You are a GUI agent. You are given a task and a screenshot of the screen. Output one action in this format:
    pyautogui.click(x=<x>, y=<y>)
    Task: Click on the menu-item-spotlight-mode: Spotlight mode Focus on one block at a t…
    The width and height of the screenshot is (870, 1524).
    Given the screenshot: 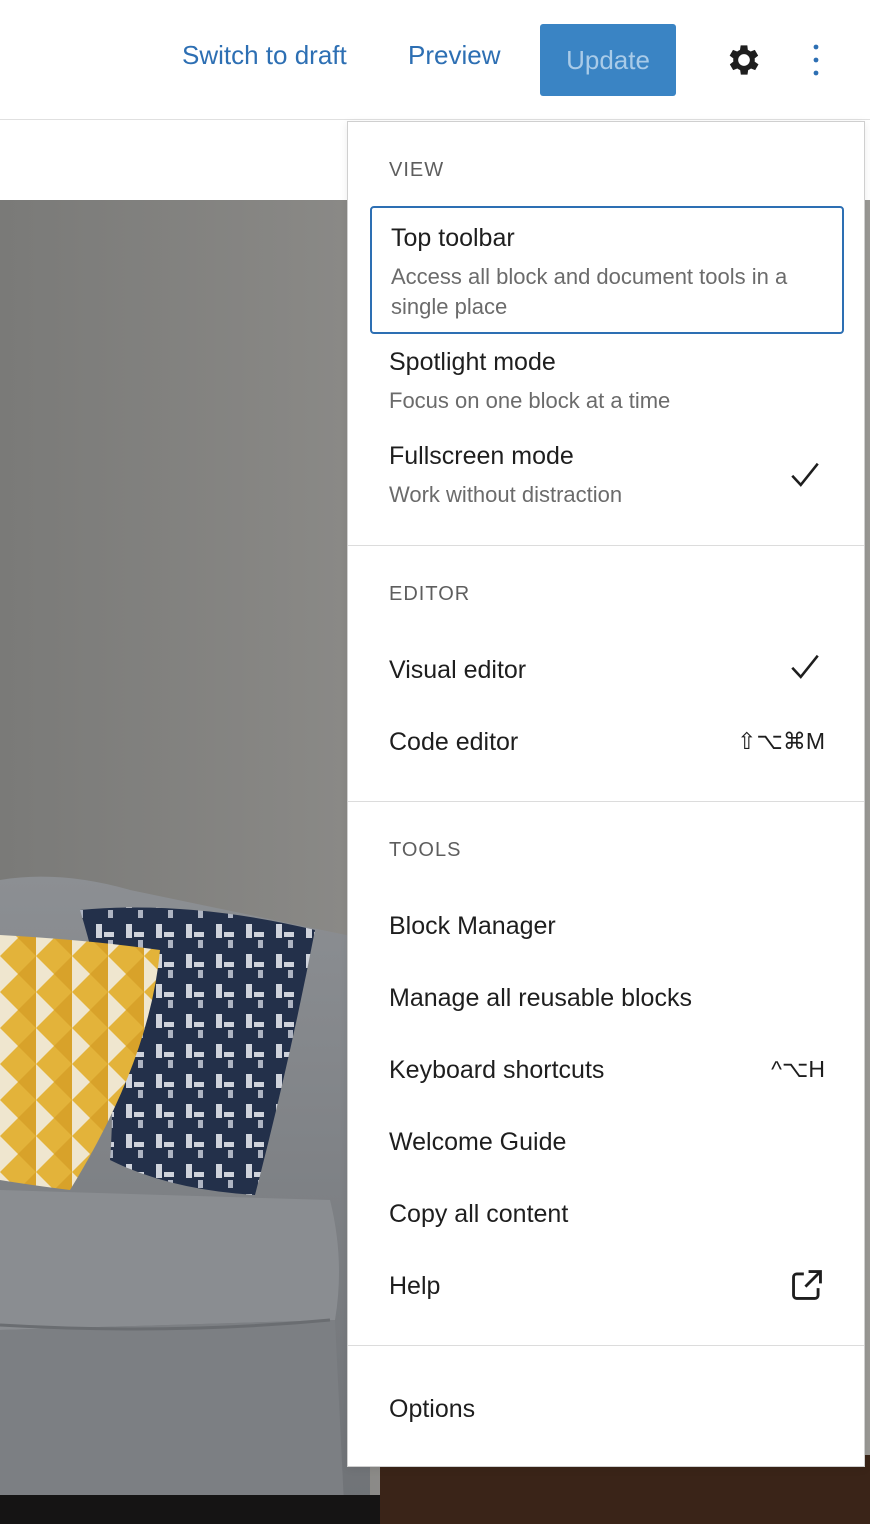 What is the action you would take?
    pyautogui.click(x=607, y=383)
    